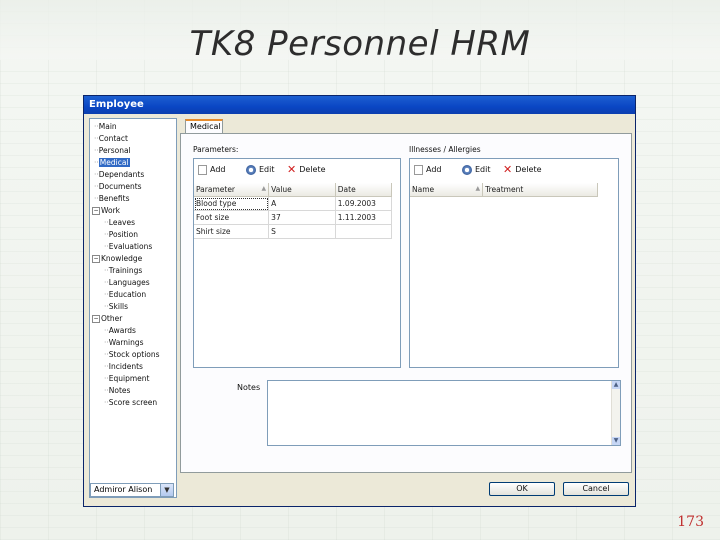 The height and width of the screenshot is (540, 720). I want to click on table-row: Foot size 37 1.11.2003, so click(293, 217).